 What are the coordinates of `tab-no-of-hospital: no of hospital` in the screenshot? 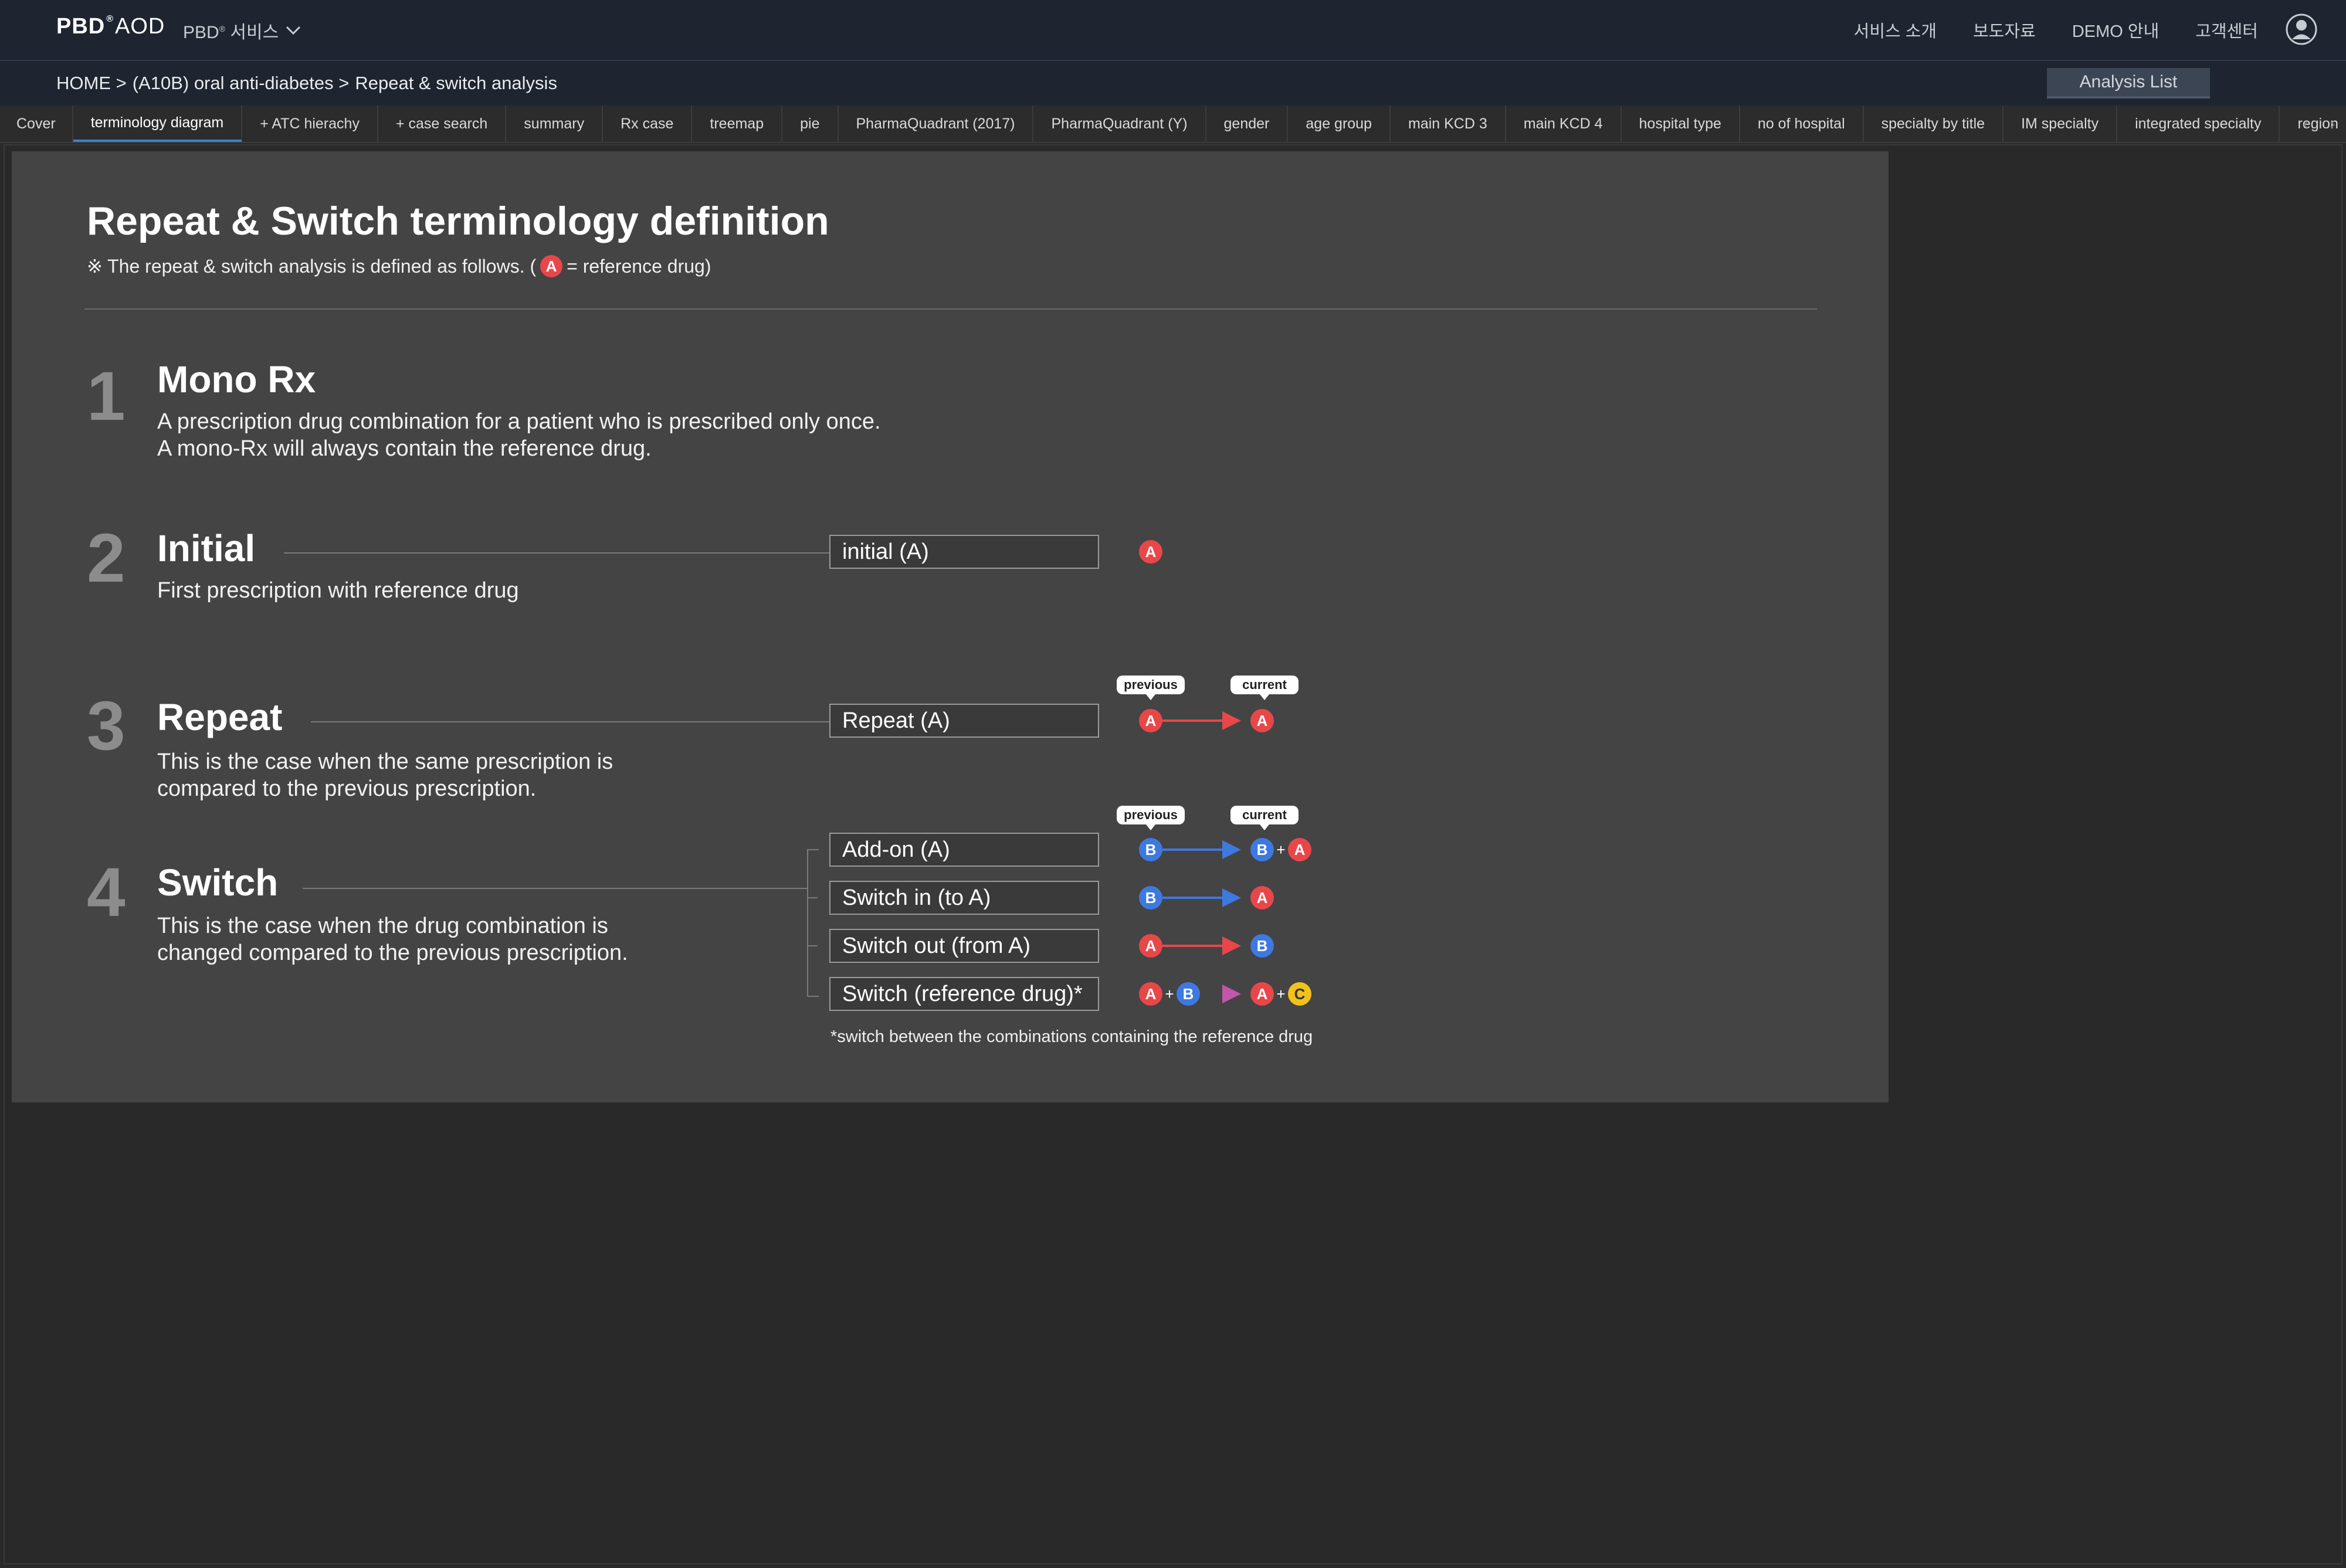 It's located at (1802, 124).